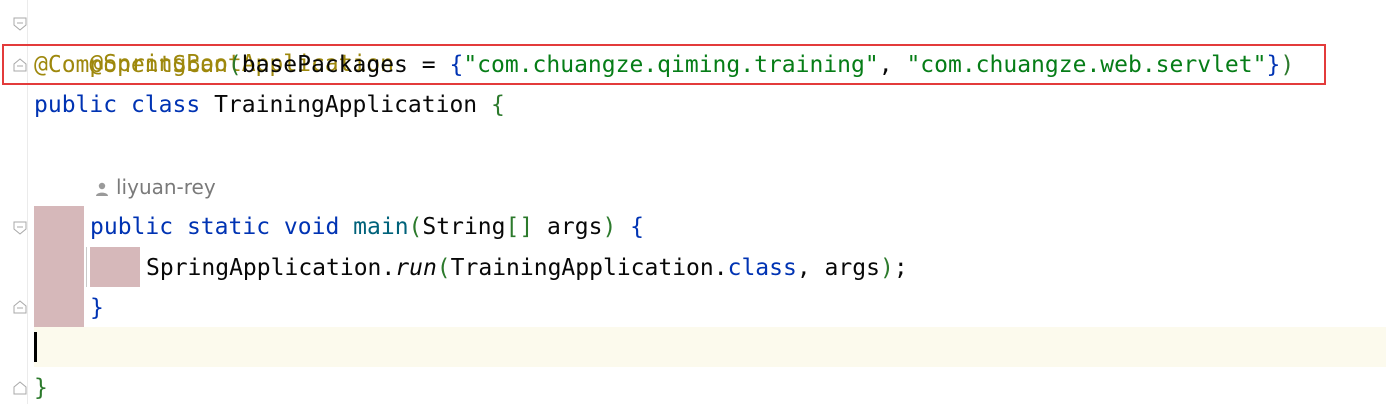  Describe the element at coordinates (416, 268) in the screenshot. I see `method-name: run` at that location.